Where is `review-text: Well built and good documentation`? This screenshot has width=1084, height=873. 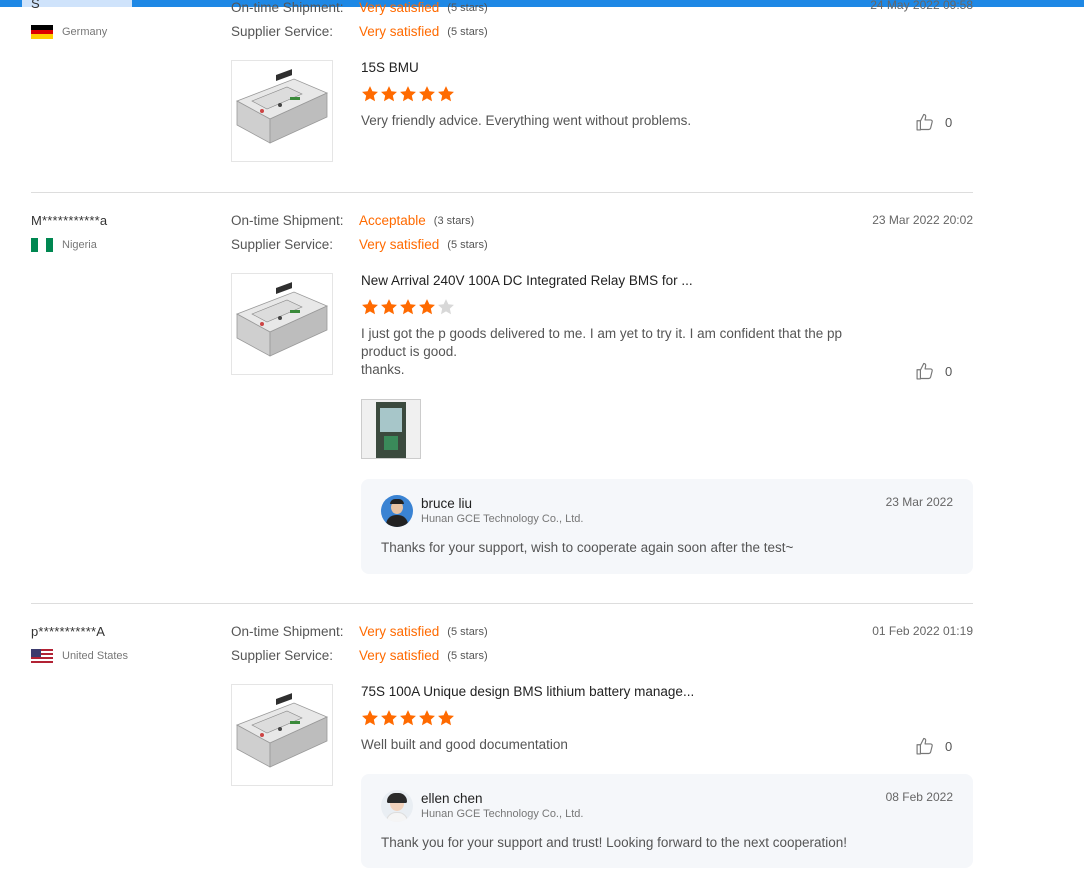 review-text: Well built and good documentation is located at coordinates (464, 744).